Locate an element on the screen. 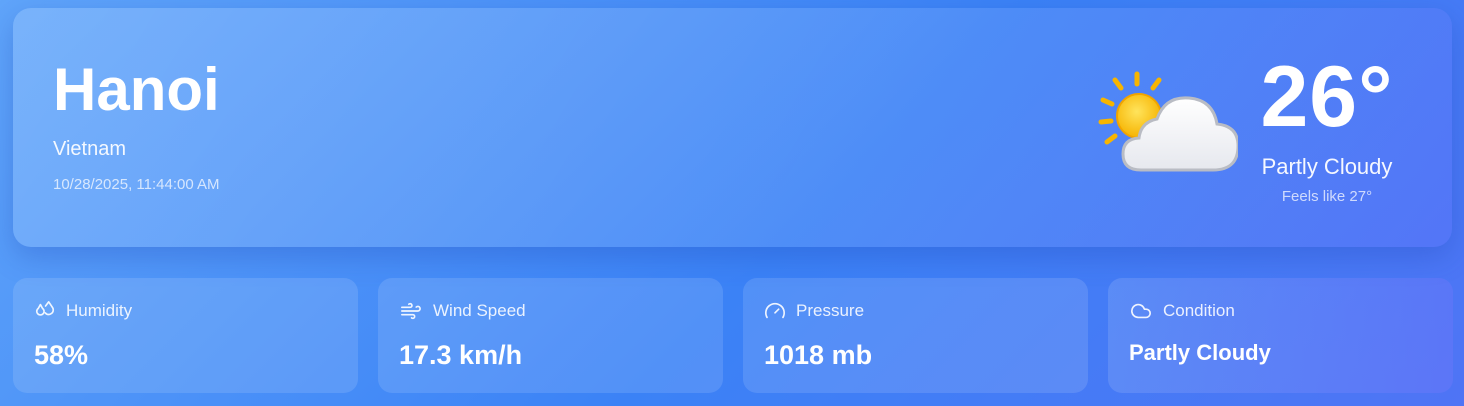 Image resolution: width=1464 pixels, height=406 pixels. gauge-icon is located at coordinates (775, 311).